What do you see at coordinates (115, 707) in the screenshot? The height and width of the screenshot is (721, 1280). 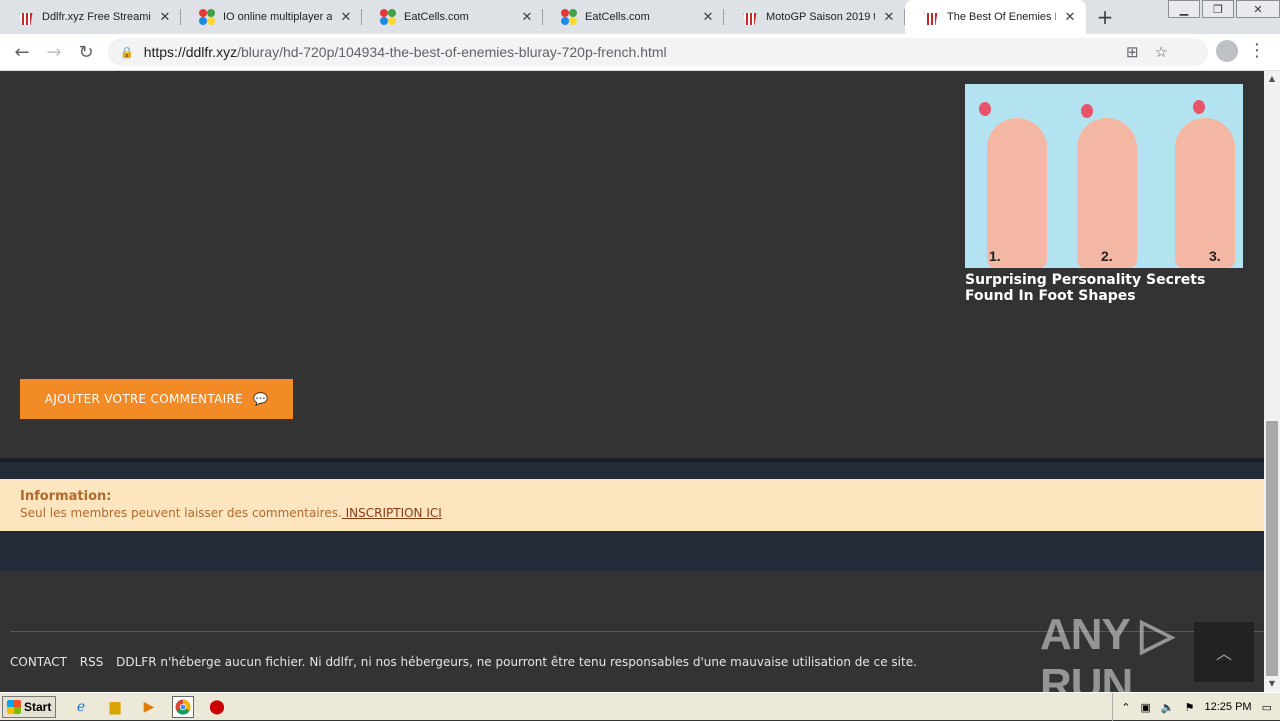 I see `folder-icon: ▆` at bounding box center [115, 707].